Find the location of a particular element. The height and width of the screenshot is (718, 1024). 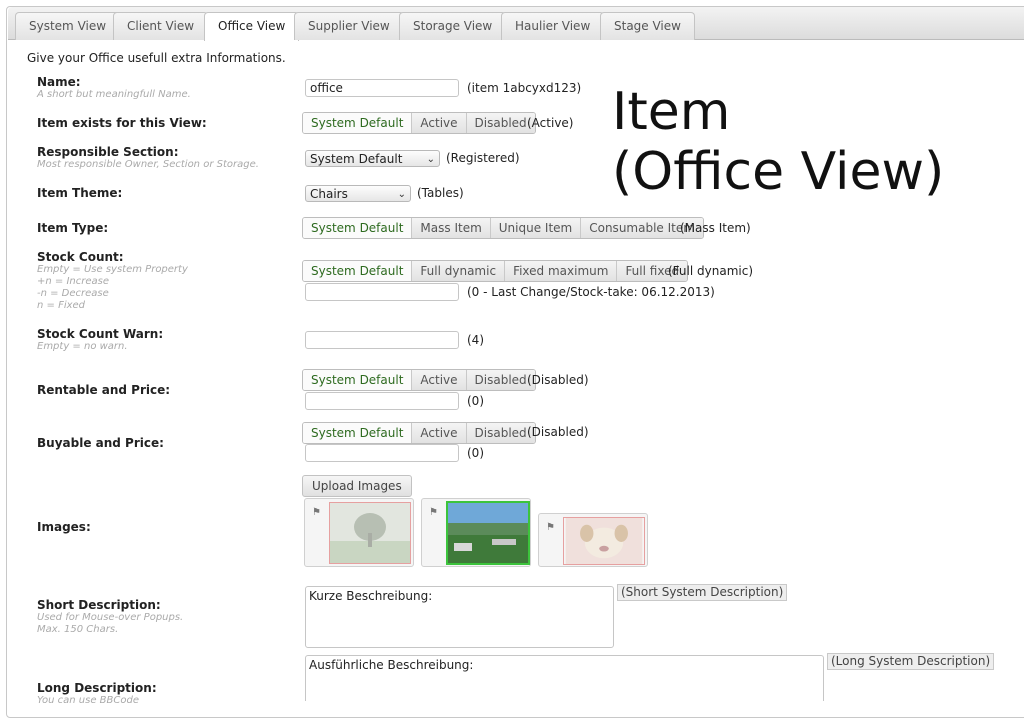

rentable-system-default: System Default is located at coordinates (357, 380).